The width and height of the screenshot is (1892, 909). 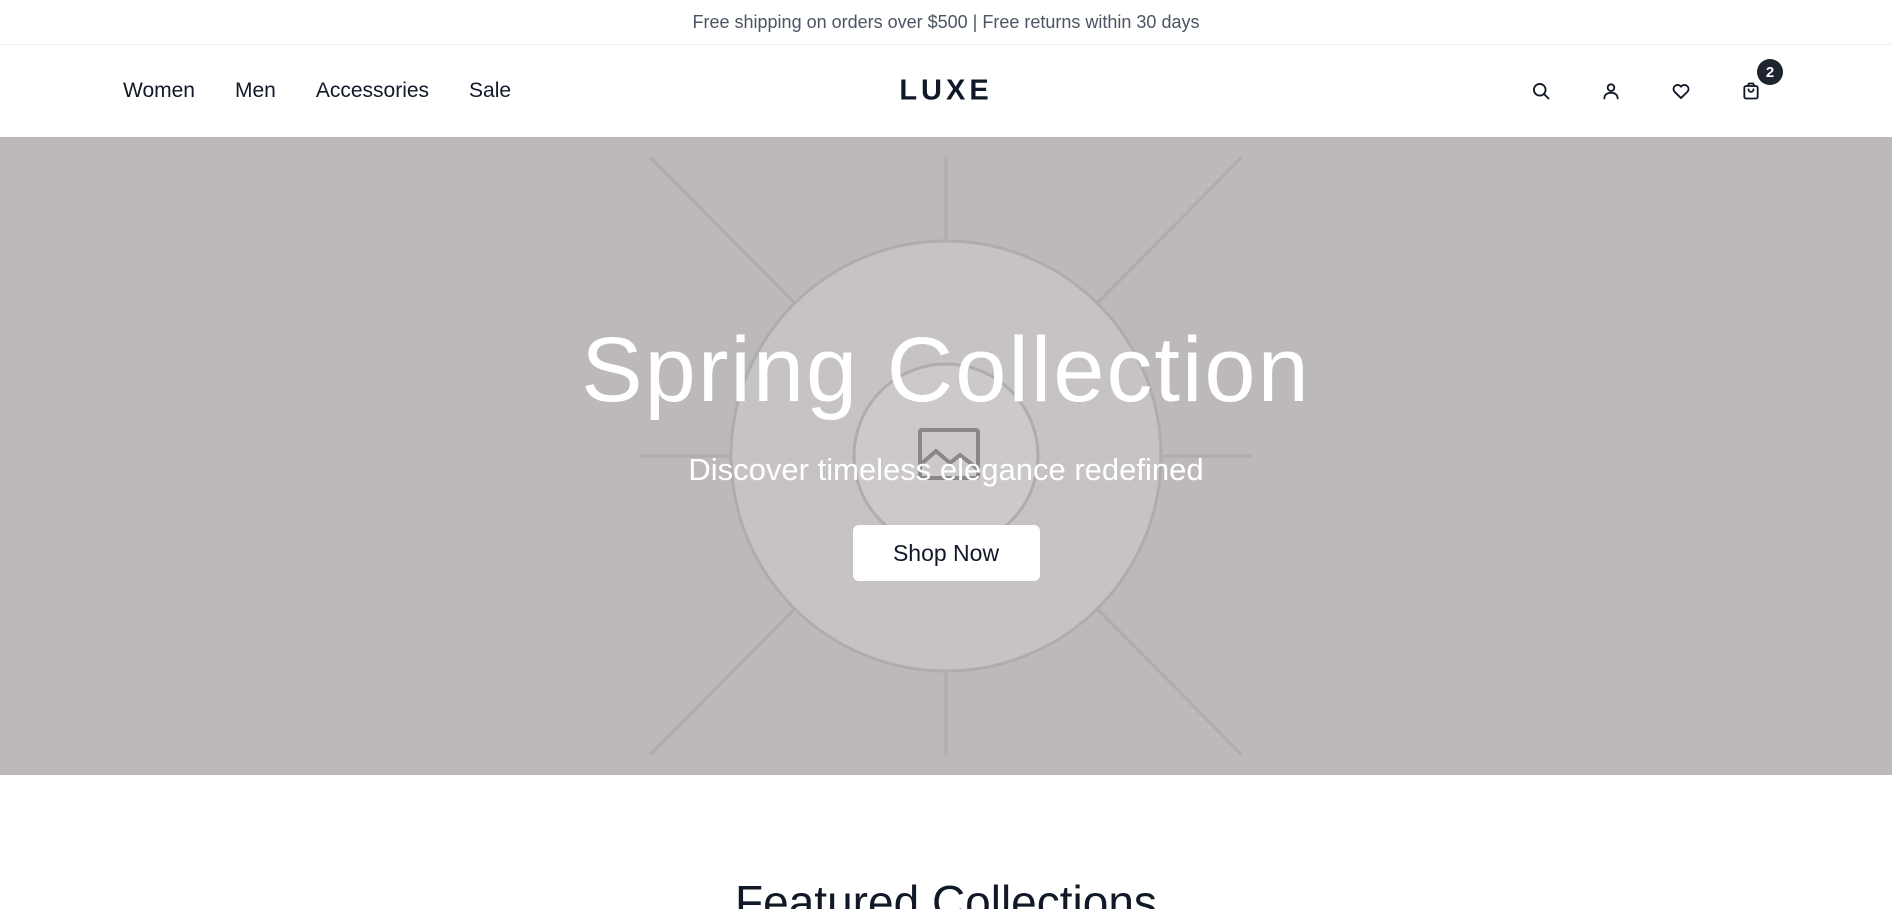 I want to click on search-icon, so click(x=1541, y=91).